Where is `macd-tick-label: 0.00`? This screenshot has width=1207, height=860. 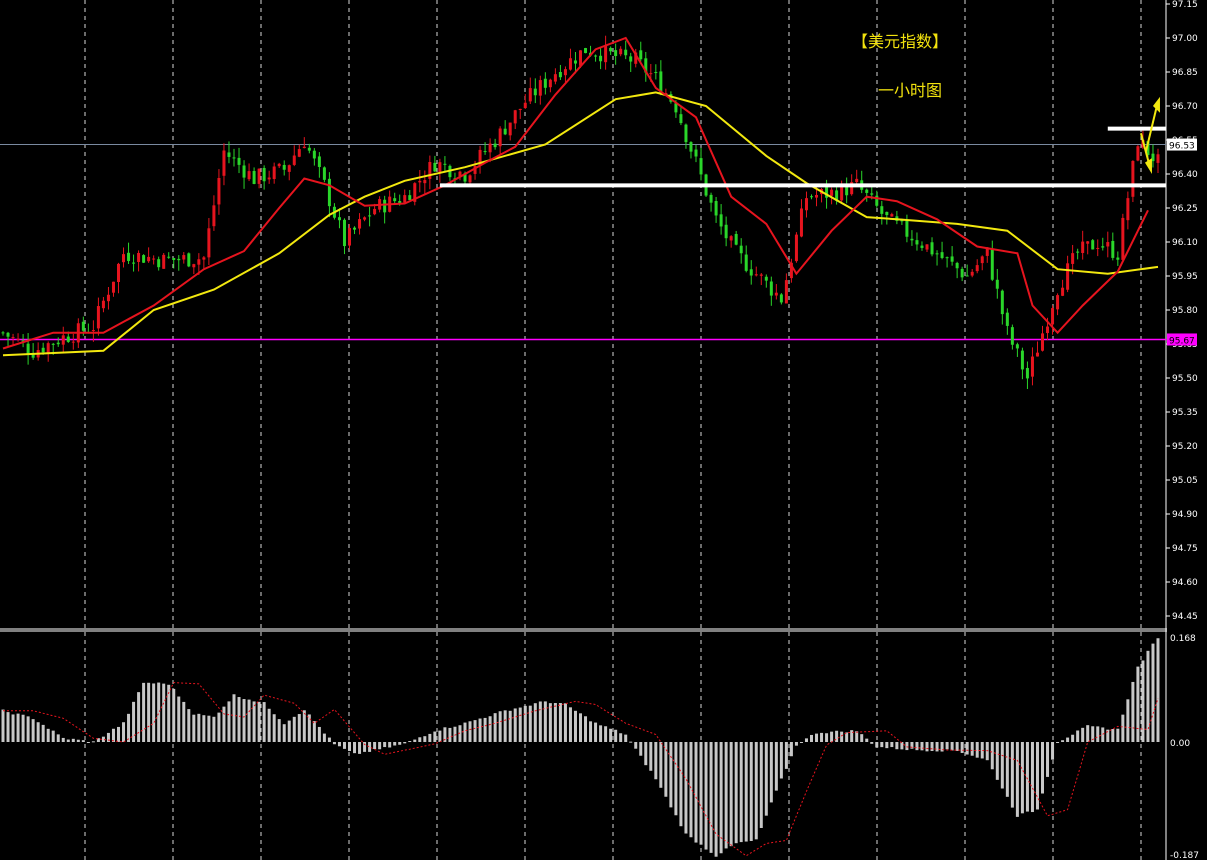 macd-tick-label: 0.00 is located at coordinates (1180, 744).